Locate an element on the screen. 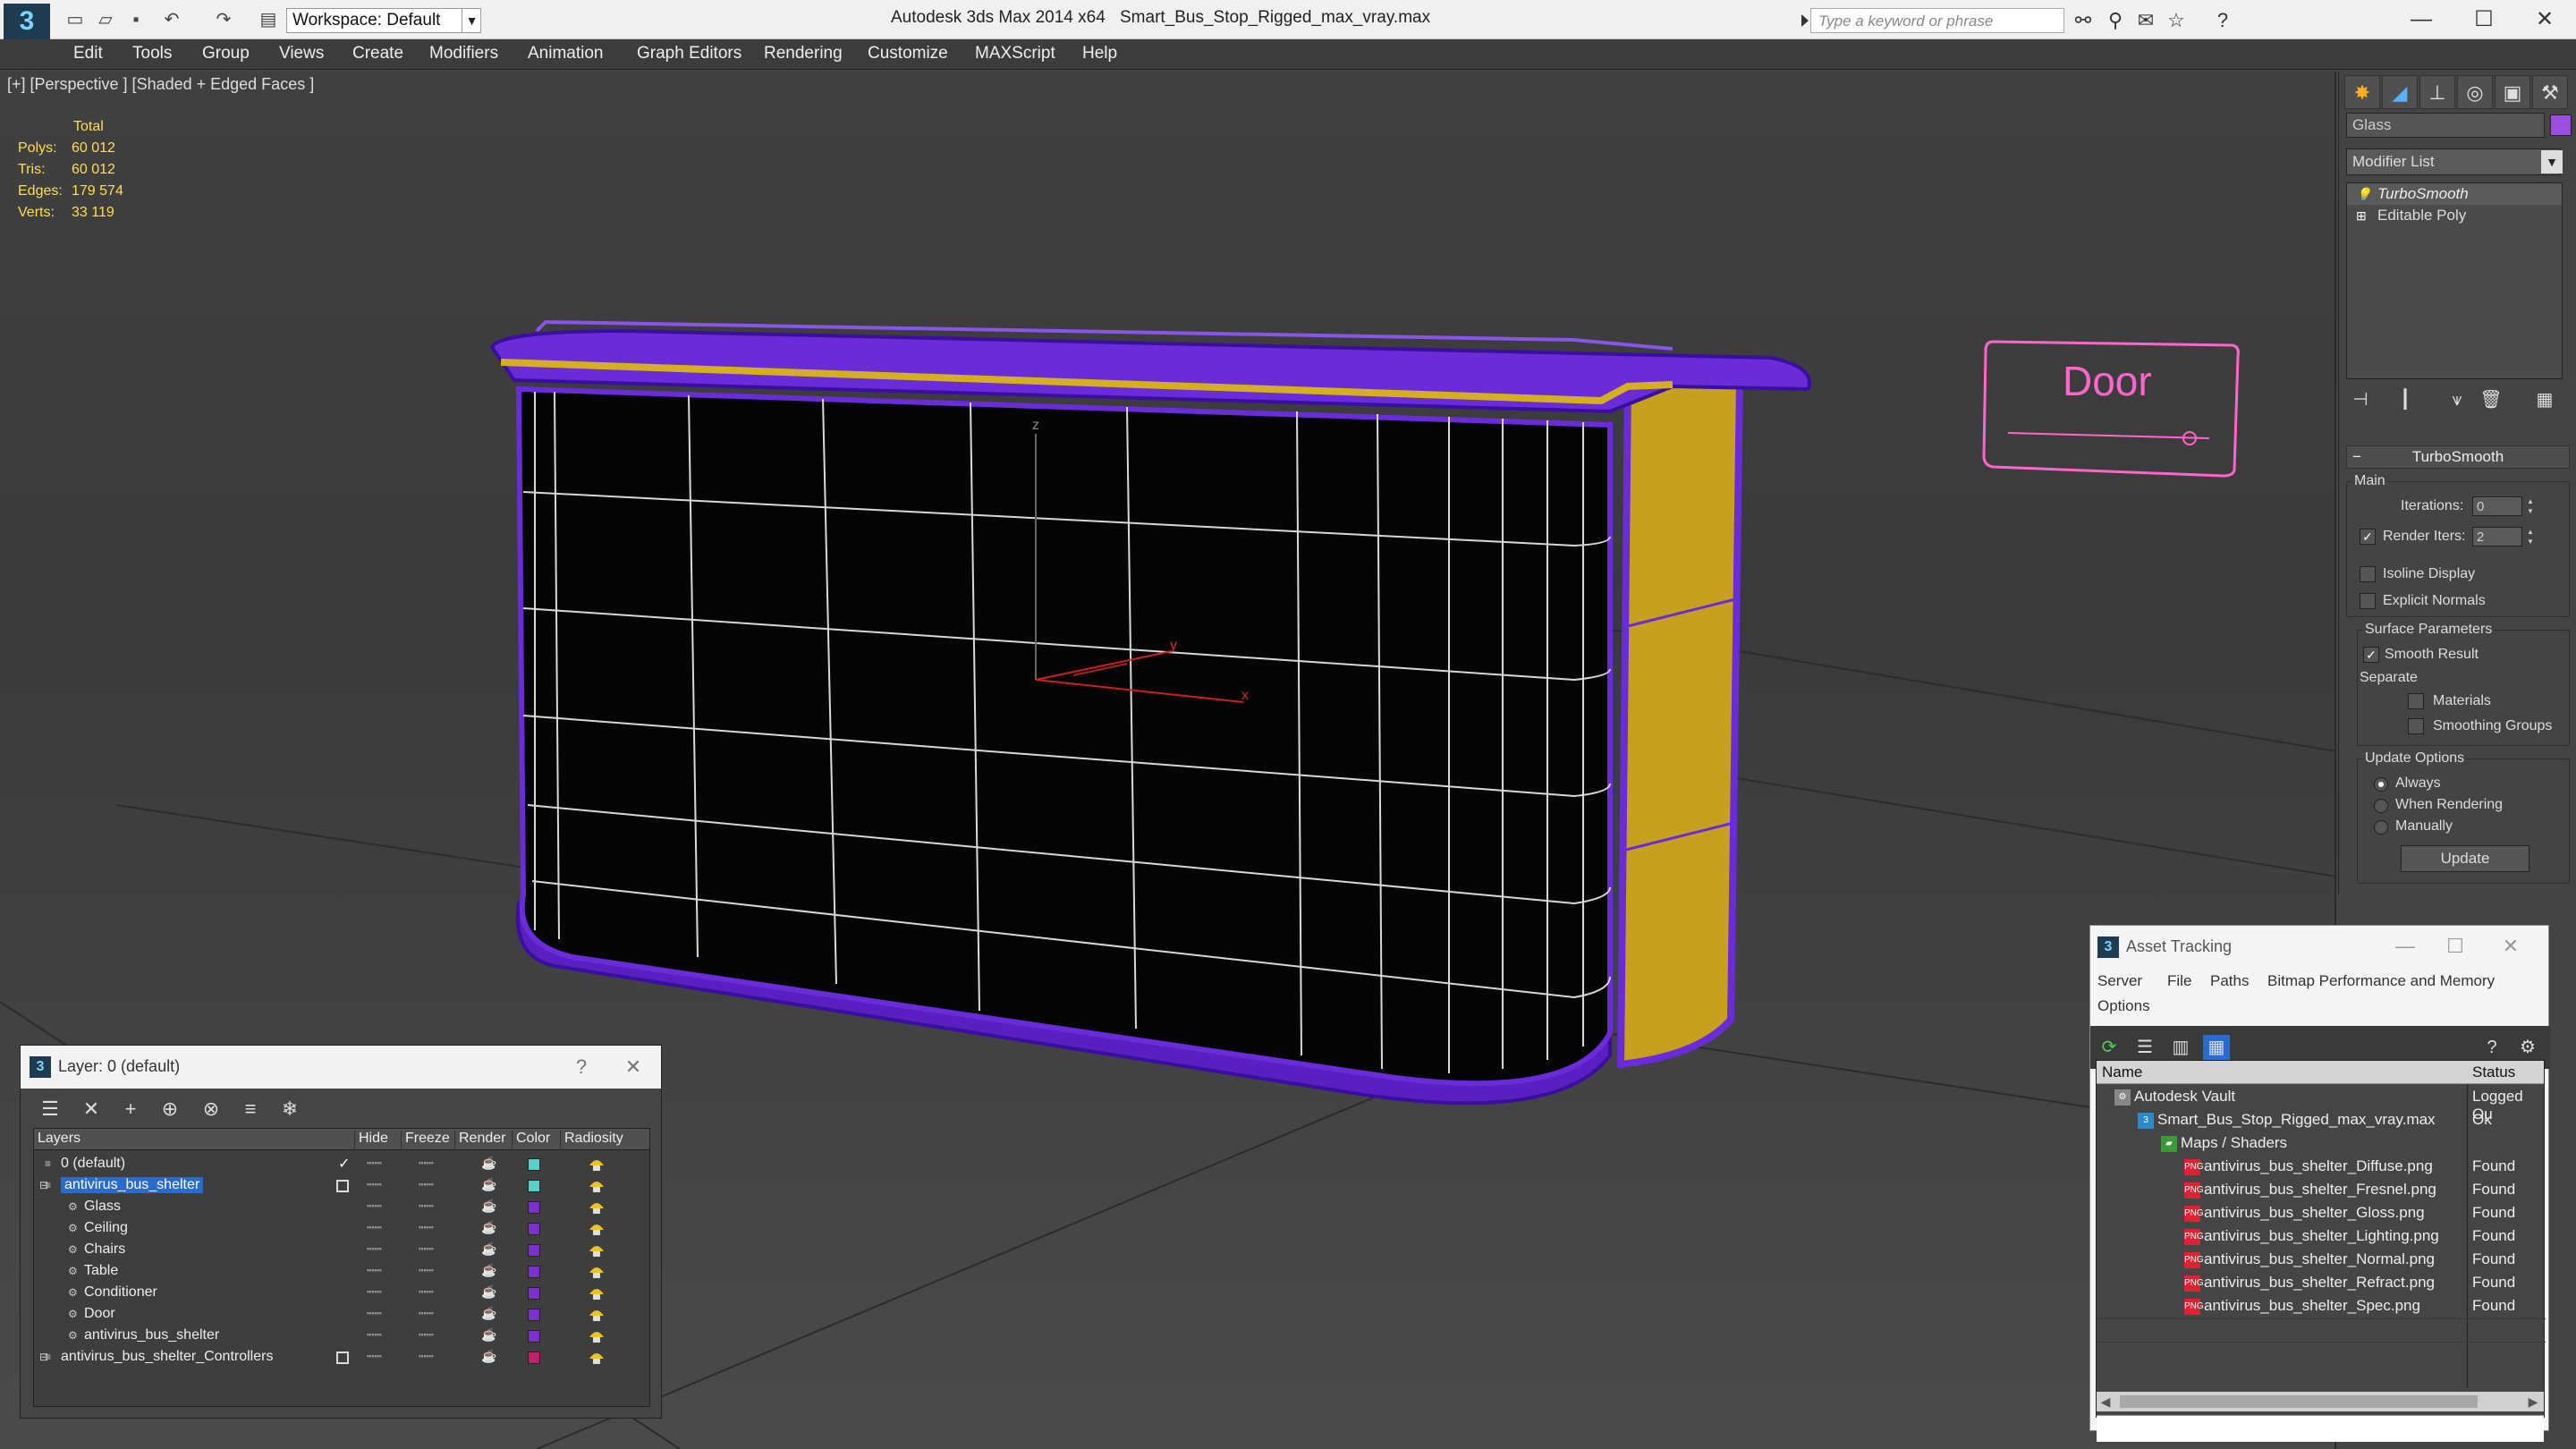 The width and height of the screenshot is (2576, 1449). smoothing-groups-checkbox is located at coordinates (2416, 726).